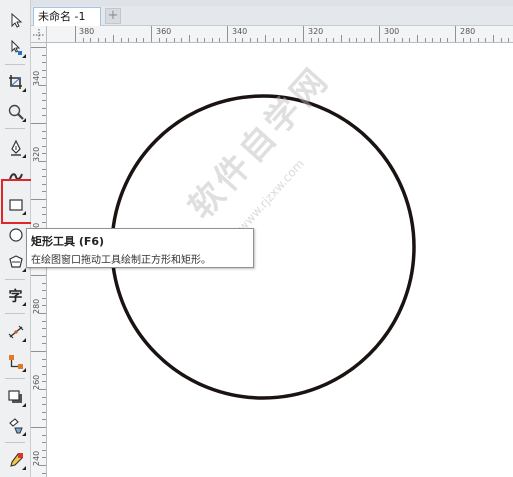 Image resolution: width=513 pixels, height=477 pixels. Describe the element at coordinates (121, 260) in the screenshot. I see `tooltip-description: 在绘图窗口拖动工具绘制正方形和矩形。` at that location.